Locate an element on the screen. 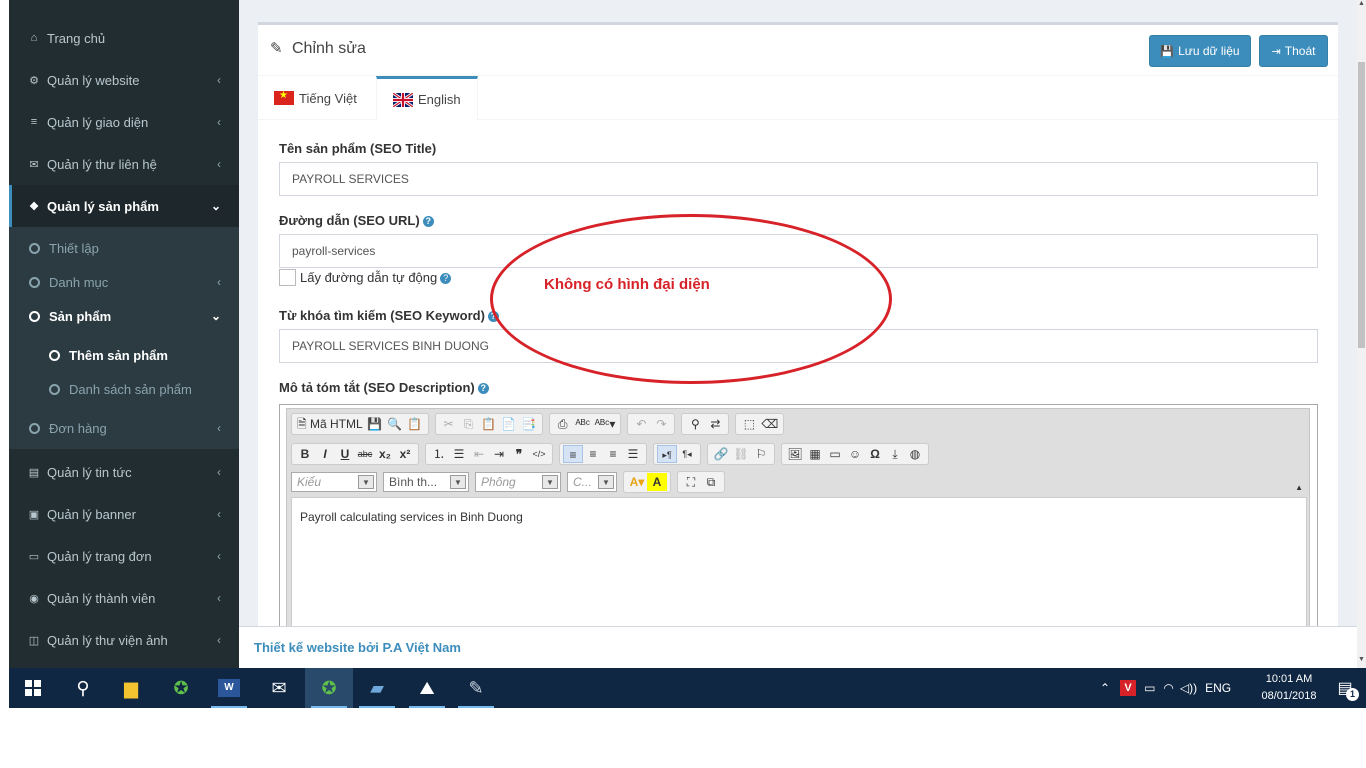 This screenshot has height=768, width=1366. page-scrollbar: ▲ ▼ is located at coordinates (1361, 334).